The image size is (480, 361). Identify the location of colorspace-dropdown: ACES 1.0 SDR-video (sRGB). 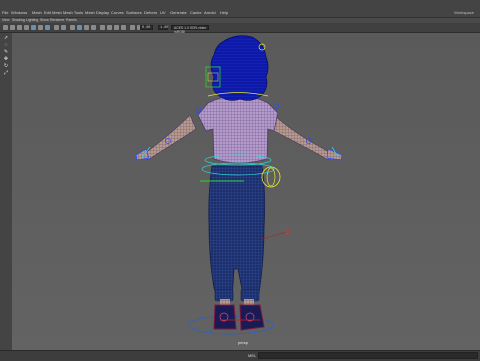
(190, 29).